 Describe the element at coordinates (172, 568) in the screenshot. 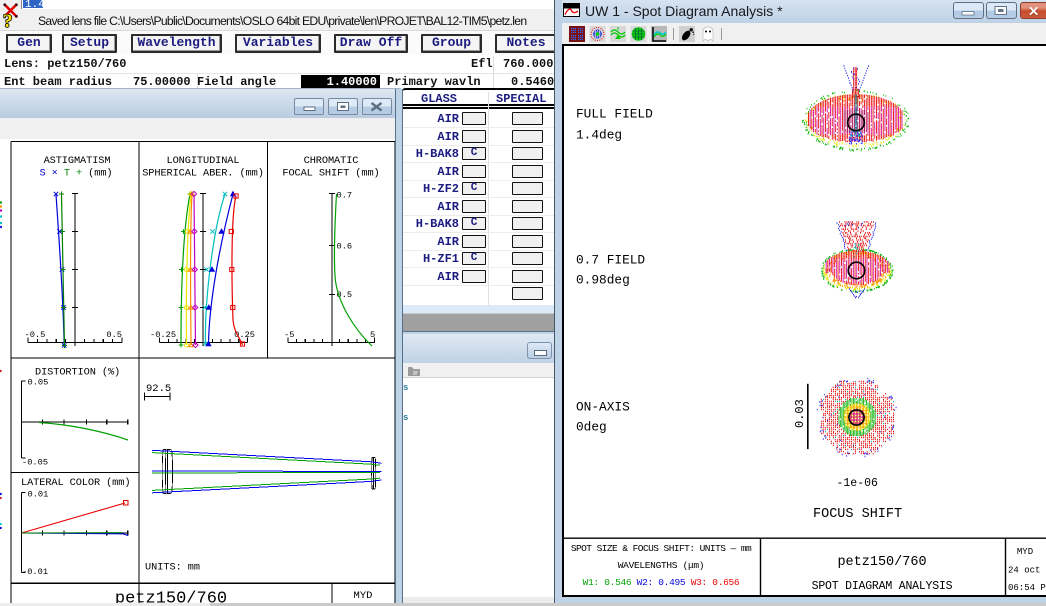

I see `svg-text: UNITS: mm` at that location.